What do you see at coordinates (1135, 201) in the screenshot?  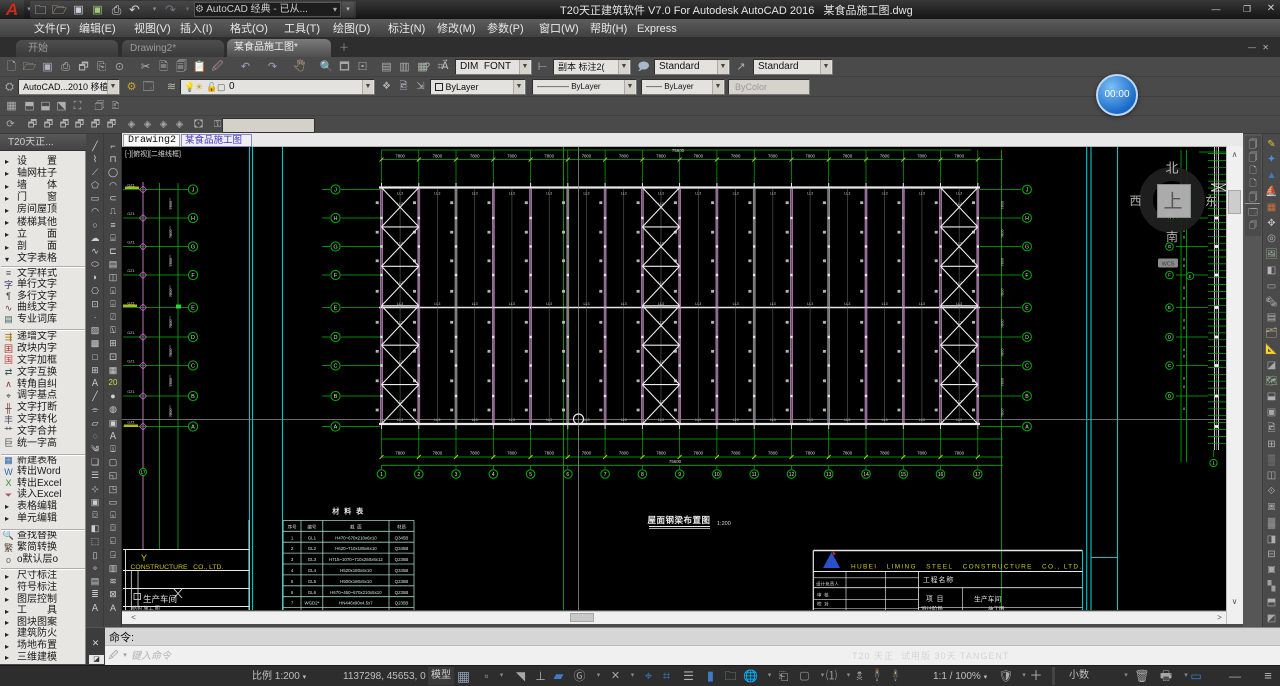 I see `svg-text: 西` at bounding box center [1135, 201].